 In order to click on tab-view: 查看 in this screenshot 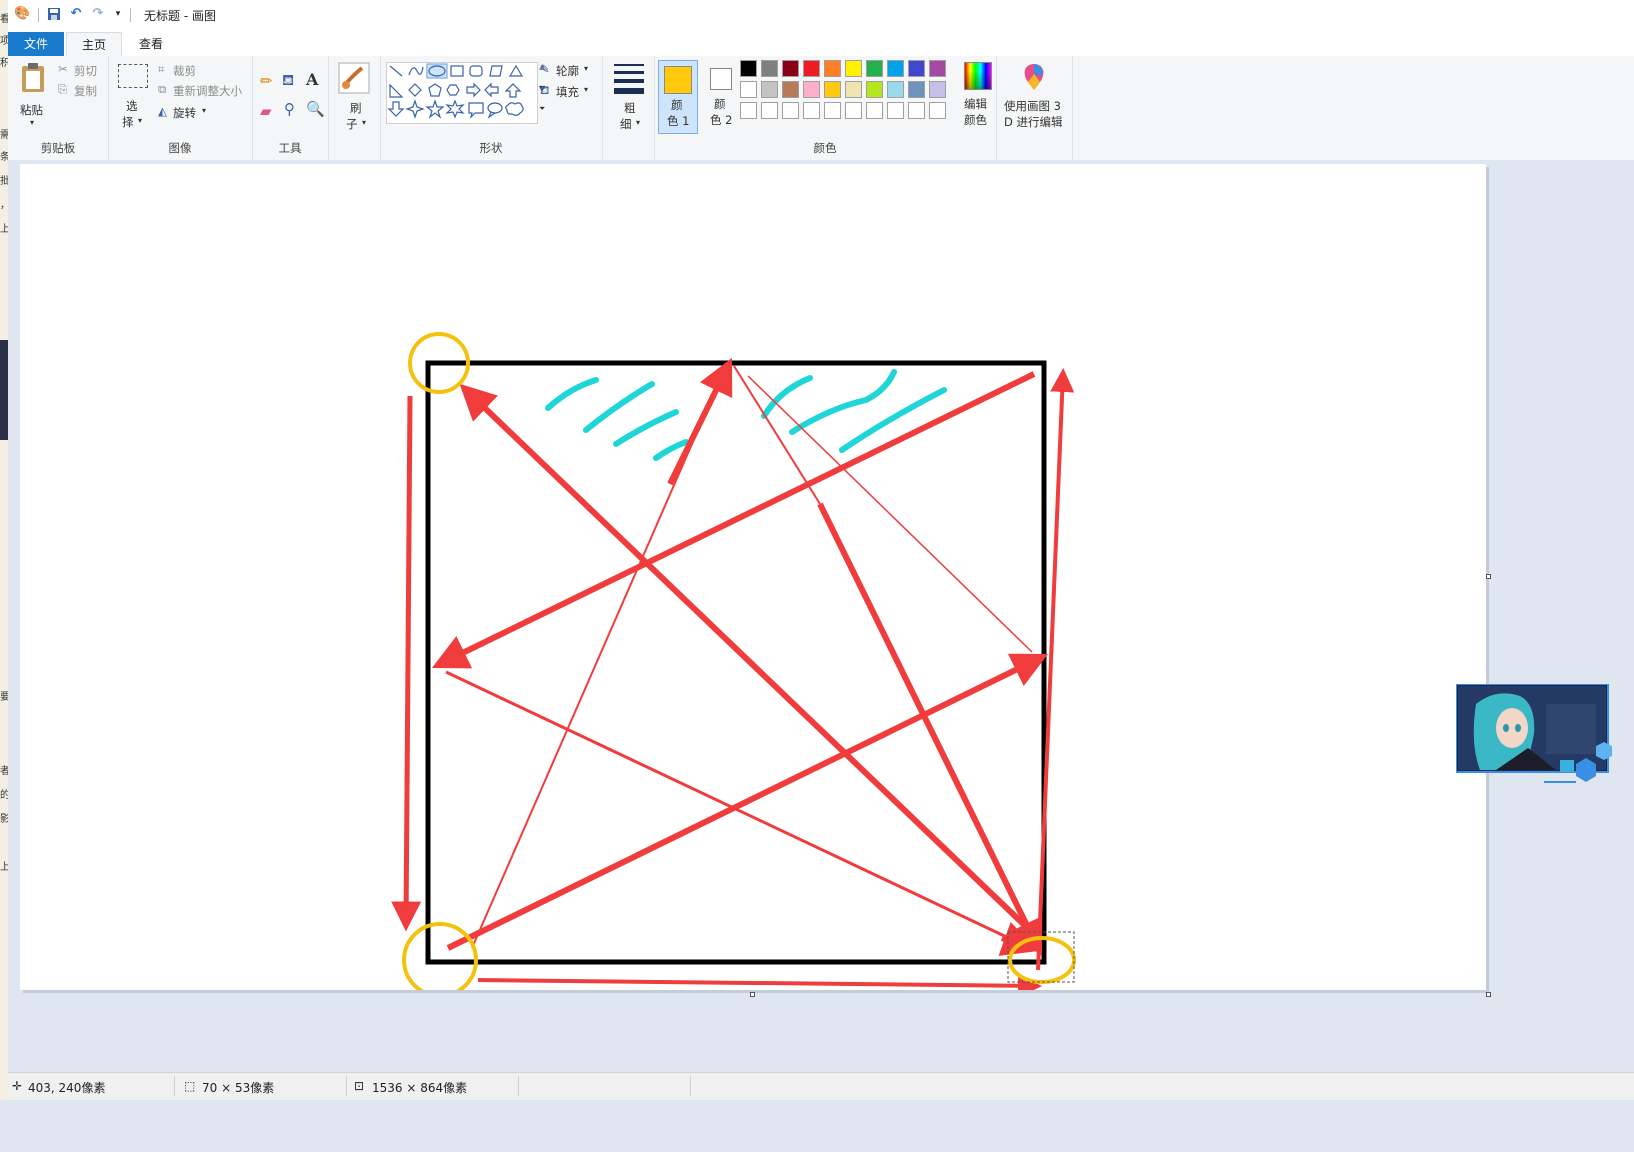, I will do `click(151, 44)`.